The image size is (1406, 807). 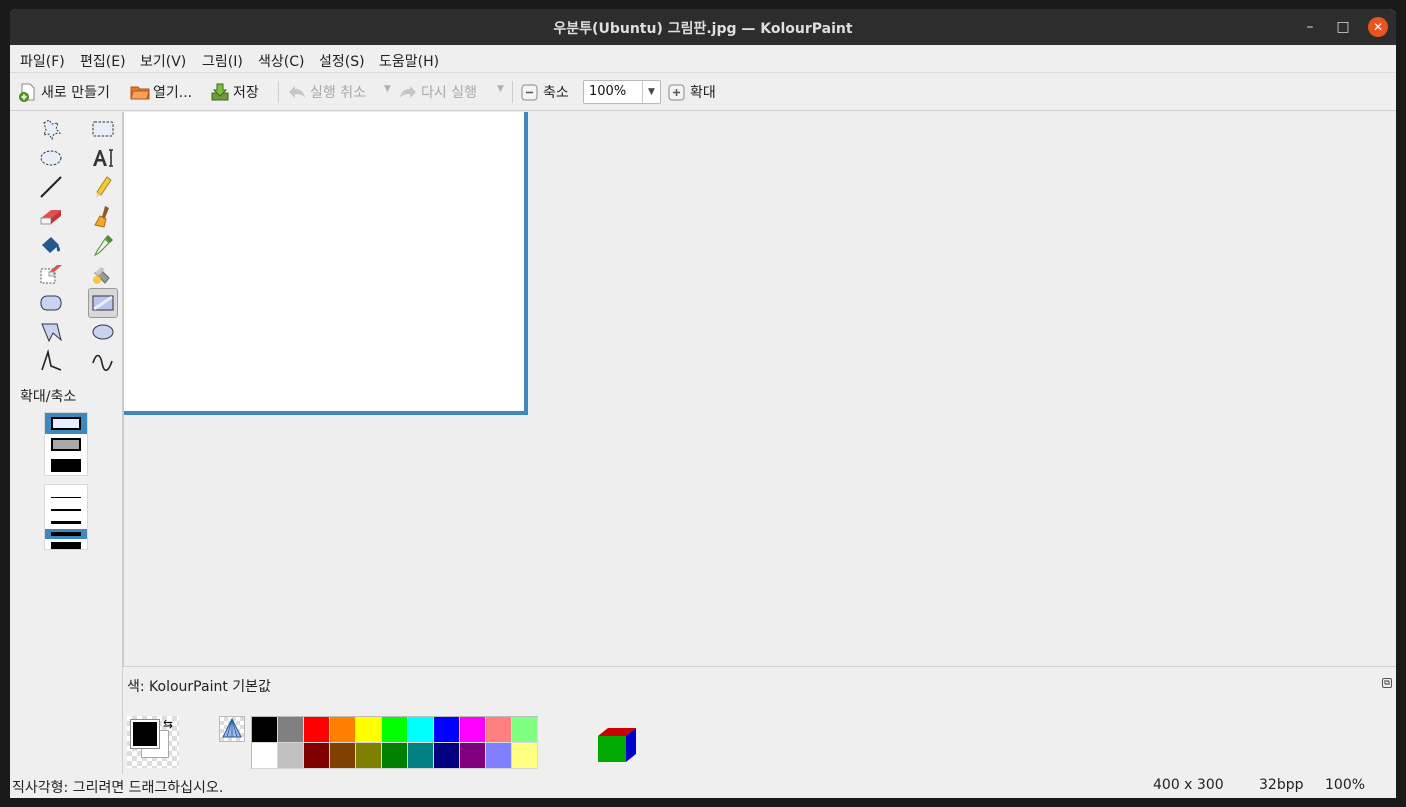 I want to click on zoom-value: 100%, so click(x=608, y=91).